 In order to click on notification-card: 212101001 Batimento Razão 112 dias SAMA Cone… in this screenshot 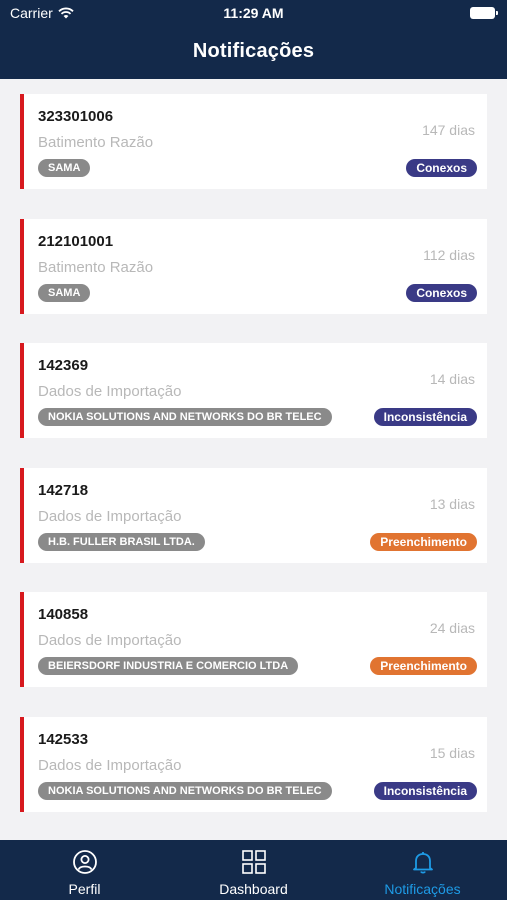, I will do `click(253, 266)`.